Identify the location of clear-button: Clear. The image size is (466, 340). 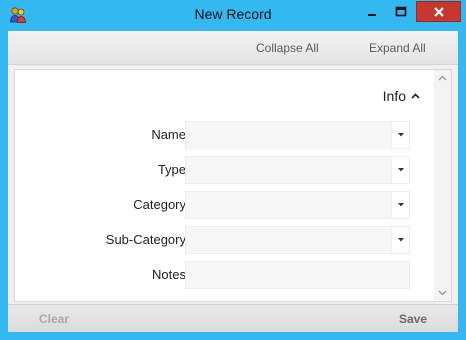
(54, 319).